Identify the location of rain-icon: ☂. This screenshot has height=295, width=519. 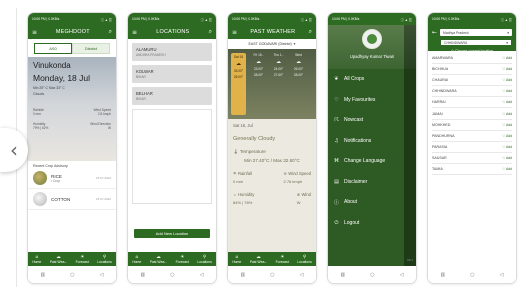
(235, 173).